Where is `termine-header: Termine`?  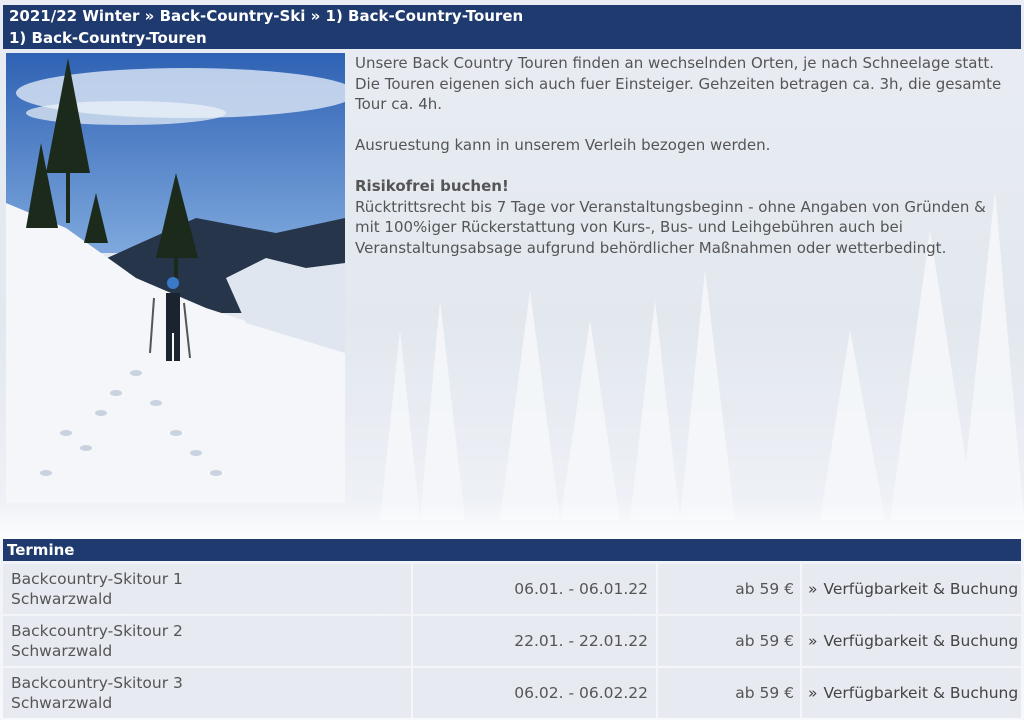
termine-header: Termine is located at coordinates (512, 550).